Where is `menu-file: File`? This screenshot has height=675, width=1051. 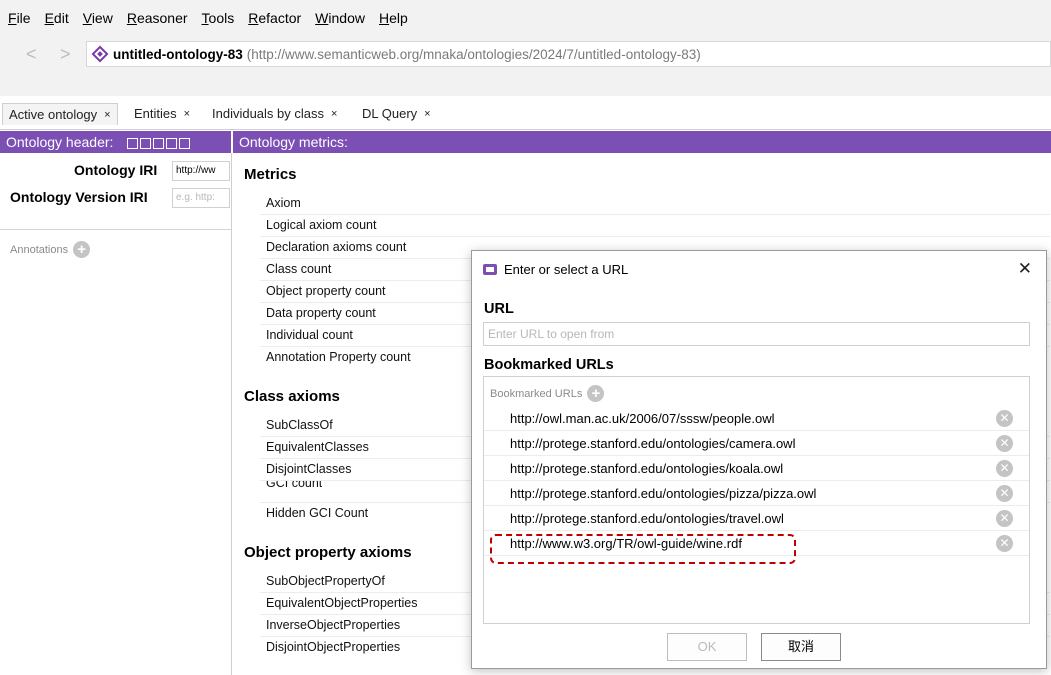 menu-file: File is located at coordinates (19, 18).